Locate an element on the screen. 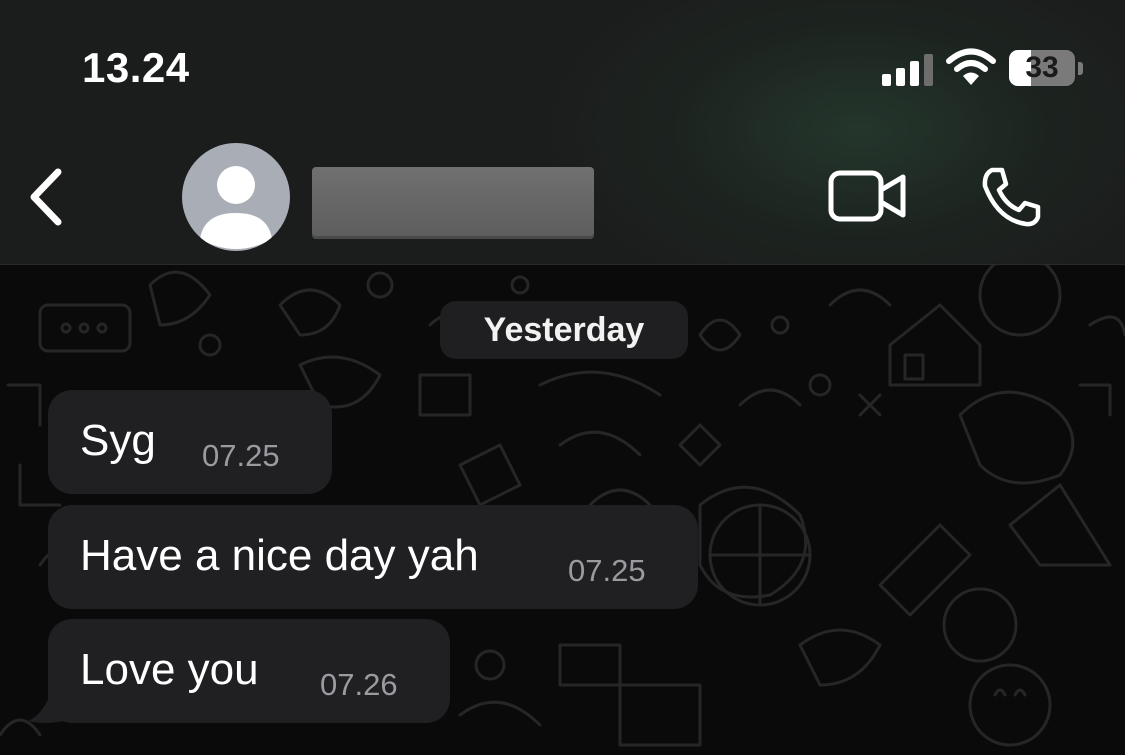 The height and width of the screenshot is (755, 1125). voice-call-button is located at coordinates (1011, 197).